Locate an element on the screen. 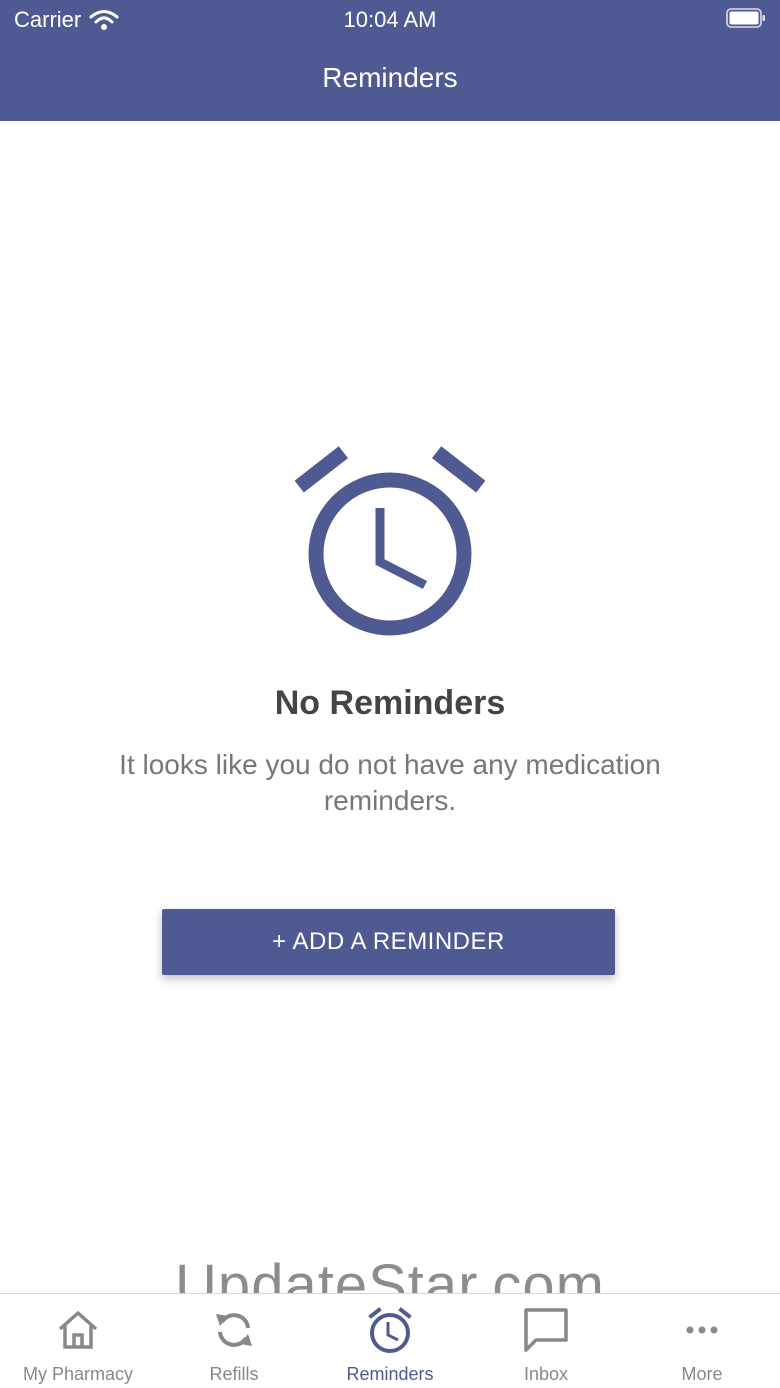 The width and height of the screenshot is (780, 1388). tab-more: More is located at coordinates (702, 1341).